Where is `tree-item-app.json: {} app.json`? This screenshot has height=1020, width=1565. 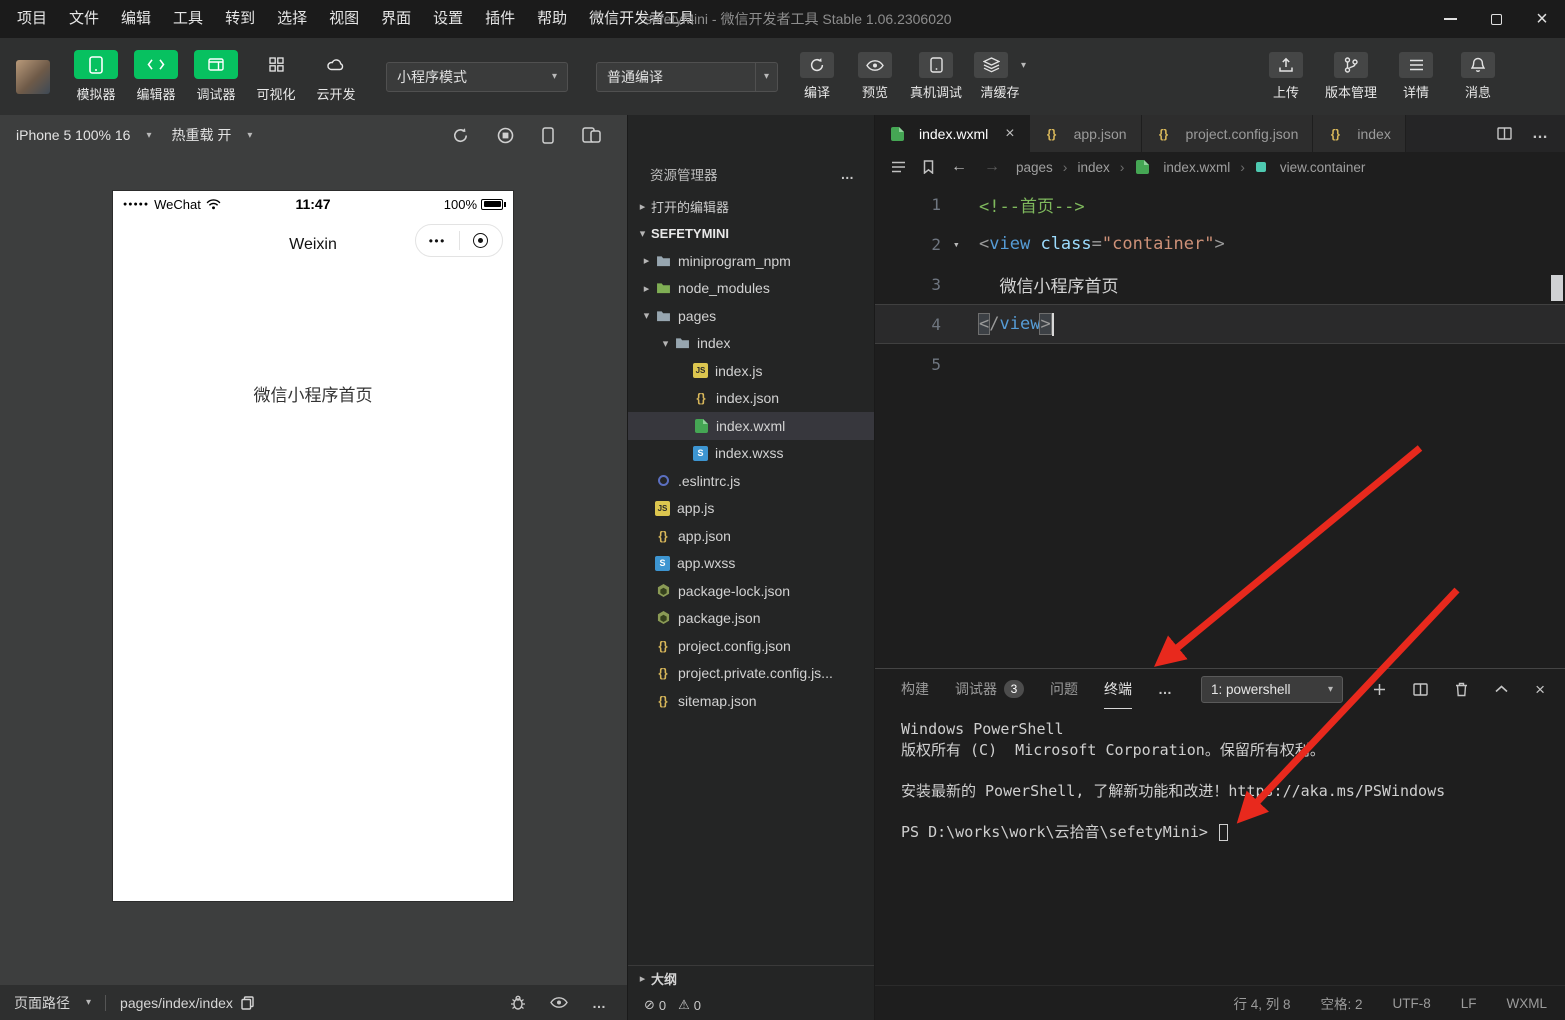 tree-item-app.json: {} app.json is located at coordinates (751, 536).